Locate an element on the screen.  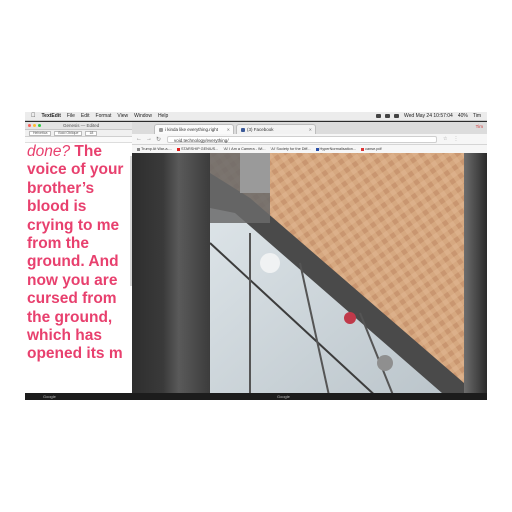
tab-label: (3) Facebook is located at coordinates (260, 129).